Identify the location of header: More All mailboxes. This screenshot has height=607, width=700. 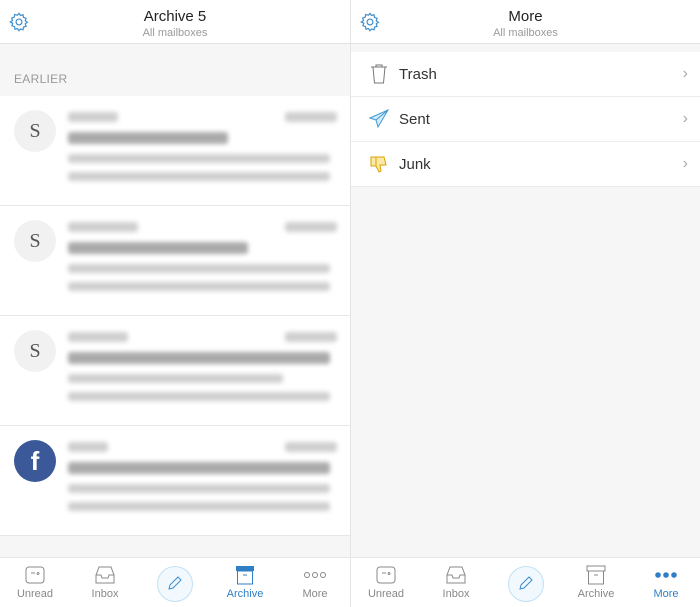
(525, 22).